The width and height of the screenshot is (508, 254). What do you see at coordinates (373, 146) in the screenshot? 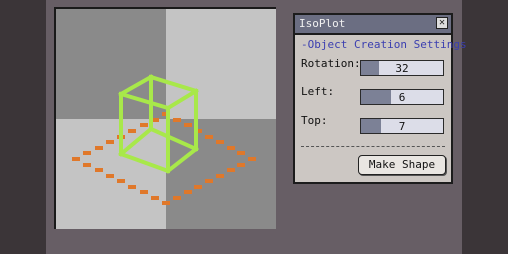
I see `divider` at bounding box center [373, 146].